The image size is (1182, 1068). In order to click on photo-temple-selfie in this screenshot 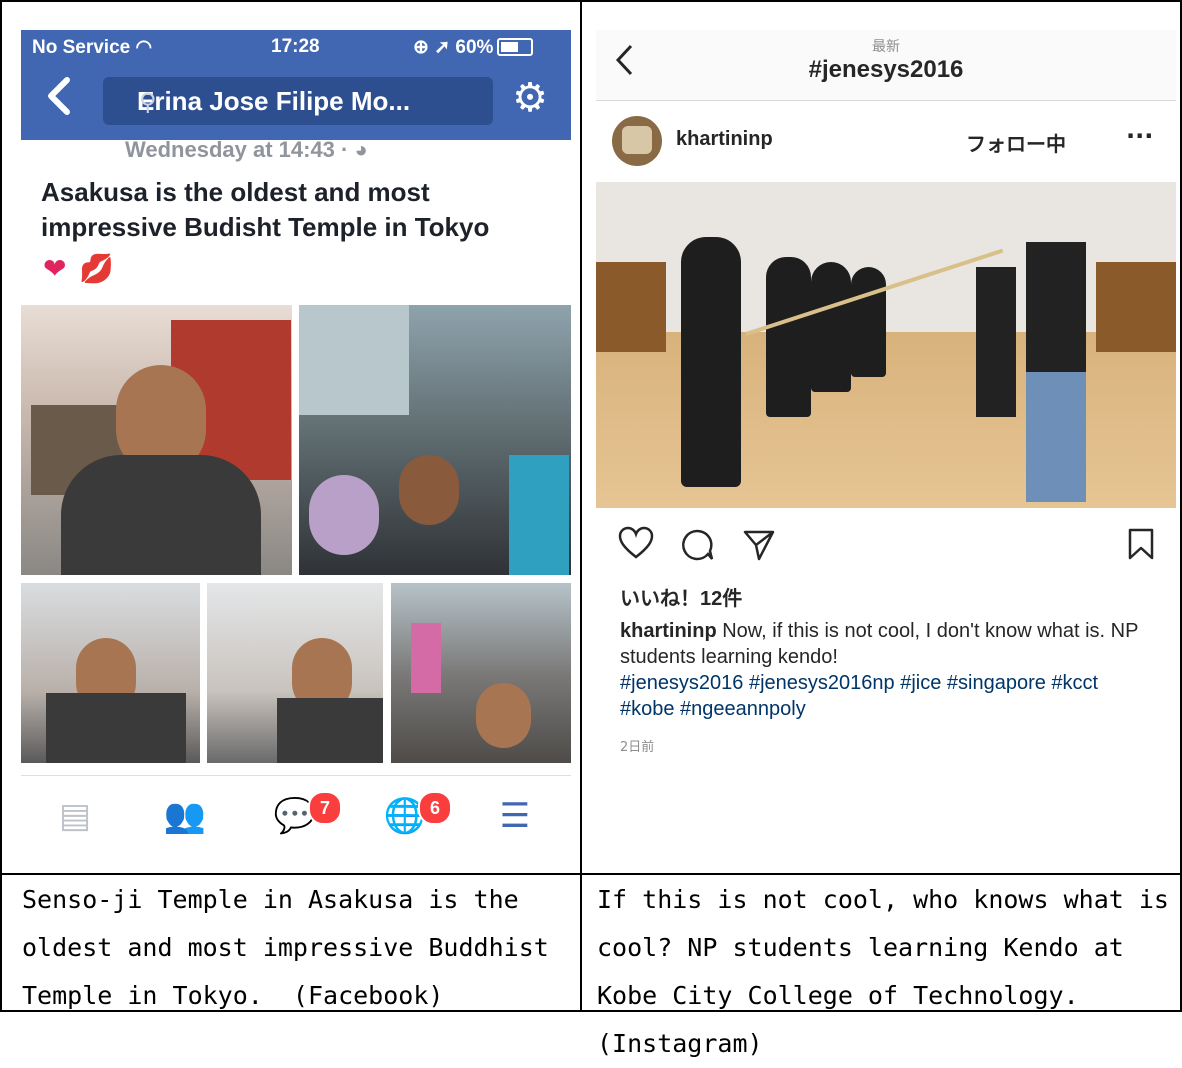, I will do `click(156, 440)`.